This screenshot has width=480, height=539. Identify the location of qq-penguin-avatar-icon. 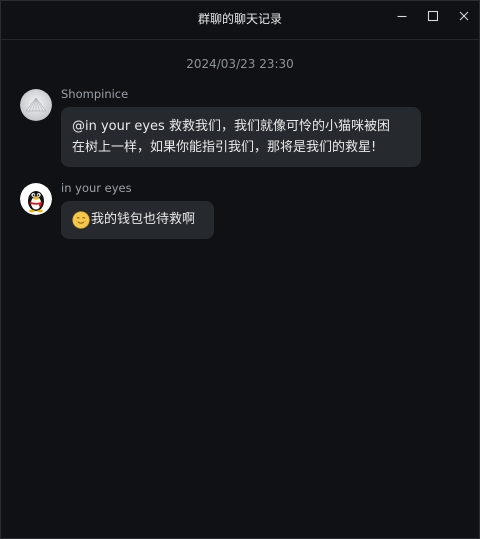
(36, 199).